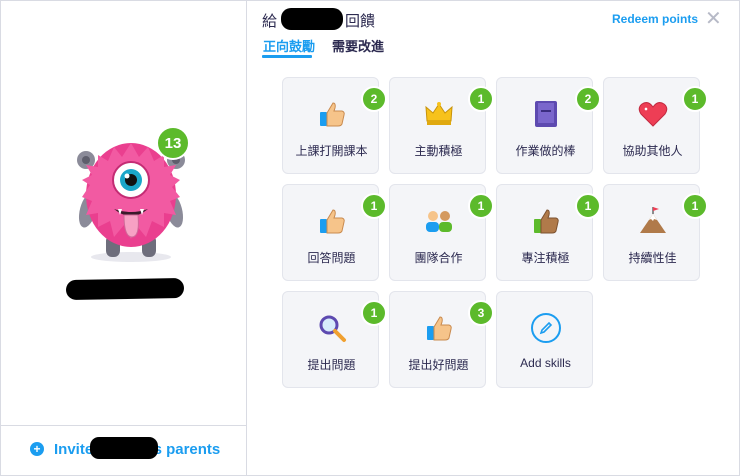 The height and width of the screenshot is (476, 740). I want to click on skill-card: 3 提出好問題, so click(441, 339).